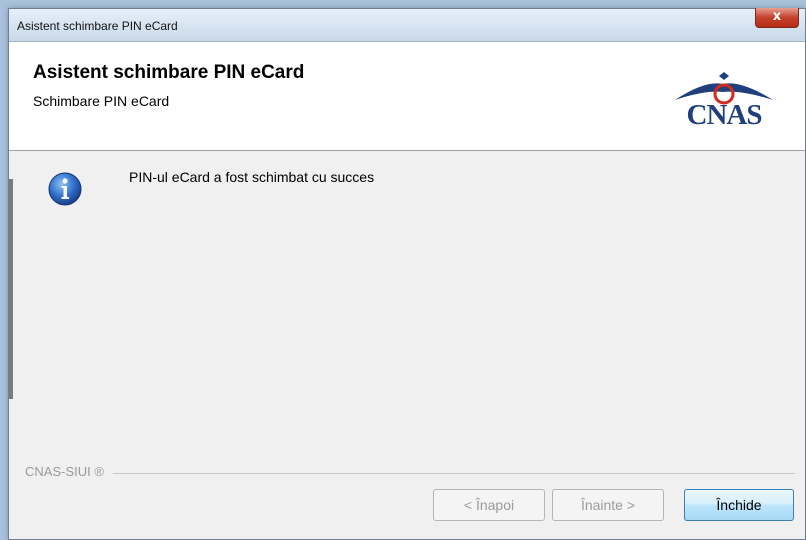  I want to click on close-window-button: x, so click(777, 18).